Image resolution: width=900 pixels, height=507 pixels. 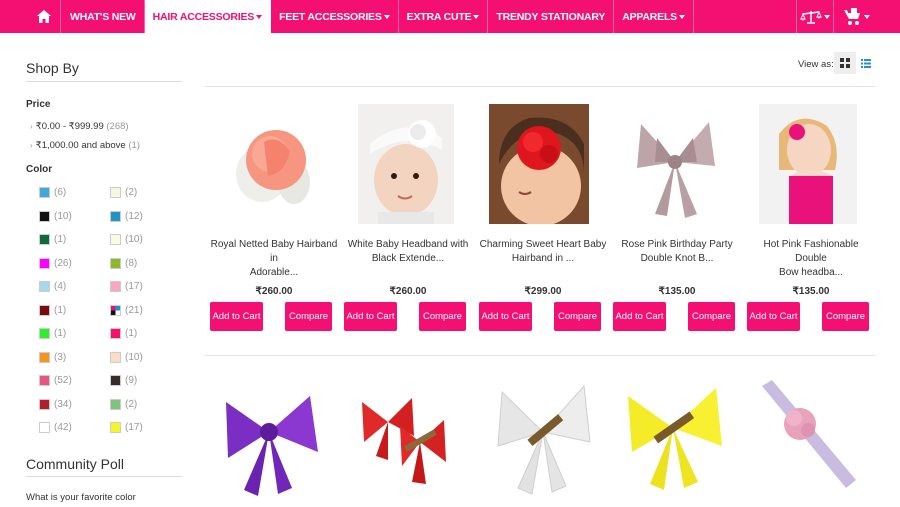 I want to click on nav-item-label: WHAT'S NEW, so click(x=103, y=16).